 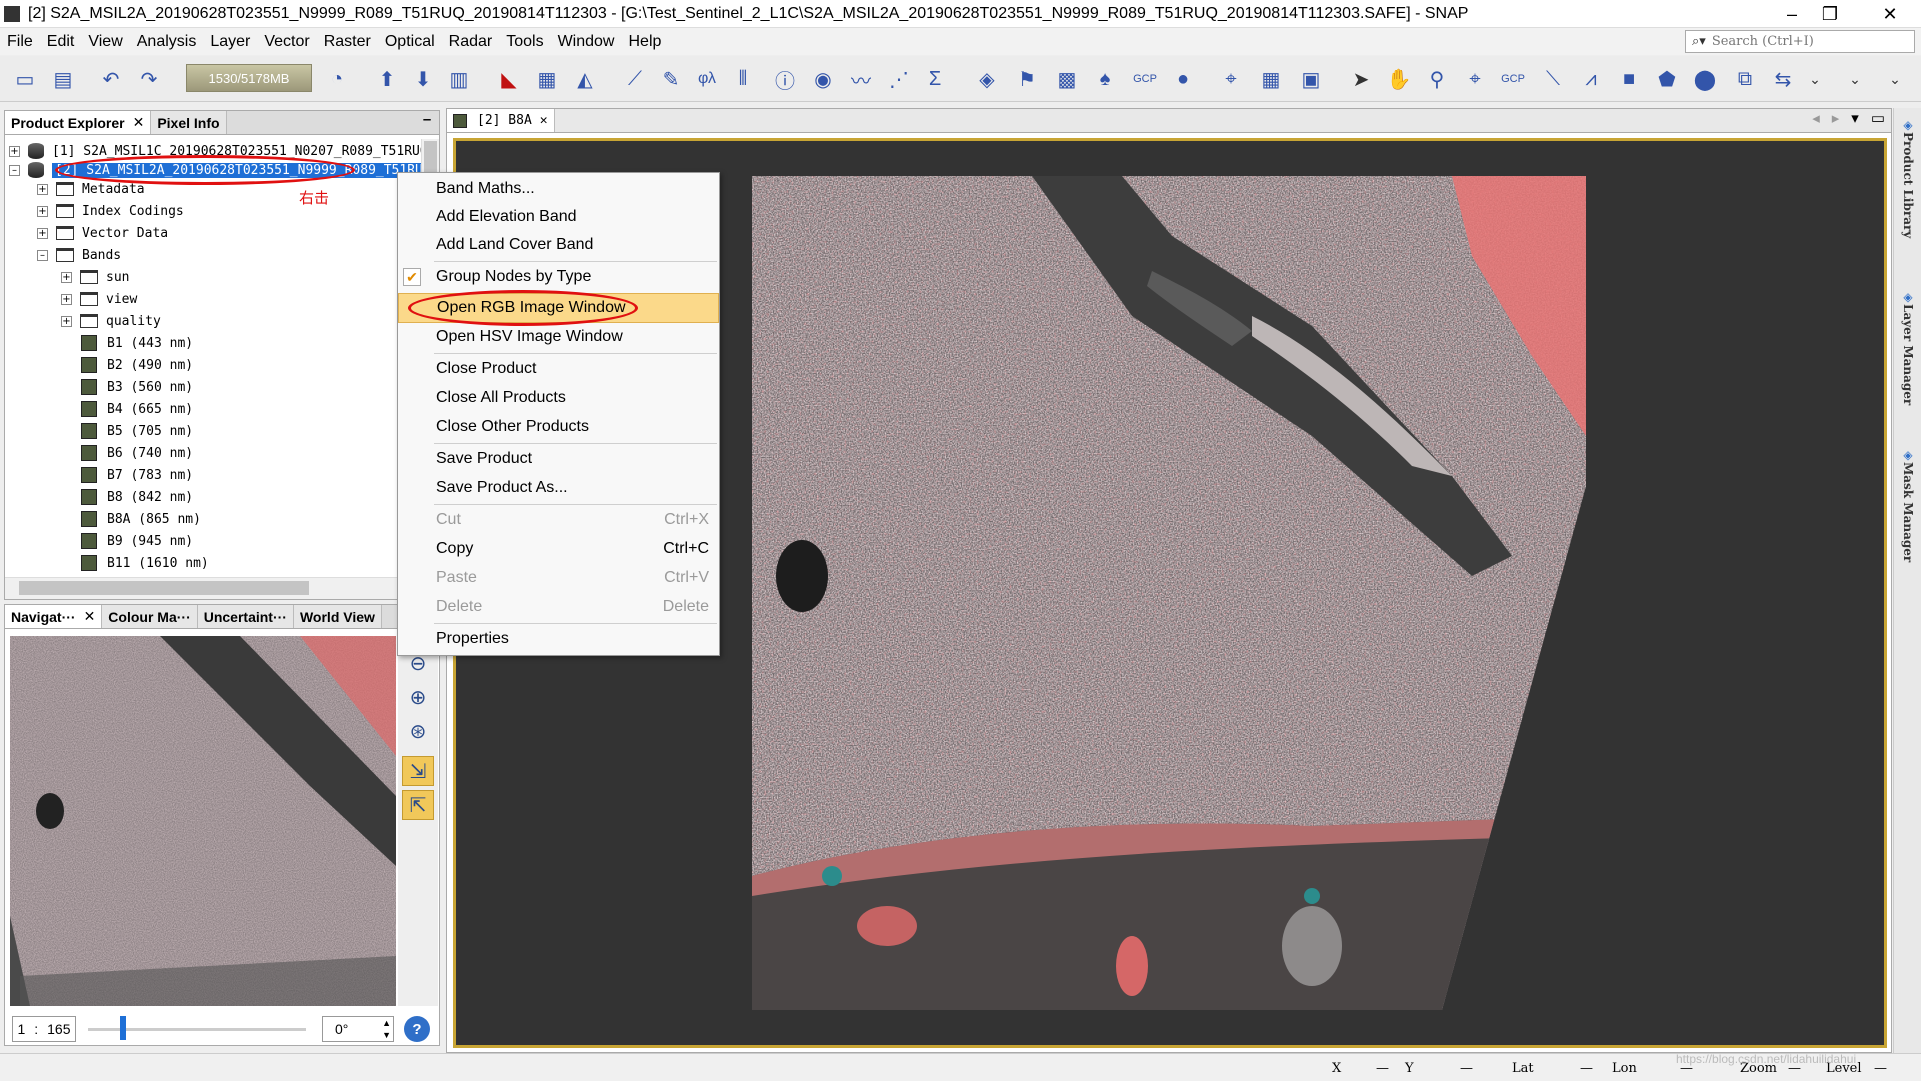 What do you see at coordinates (558, 245) in the screenshot?
I see `menu-item-add-land-cover-band: Add Land Cover Band` at bounding box center [558, 245].